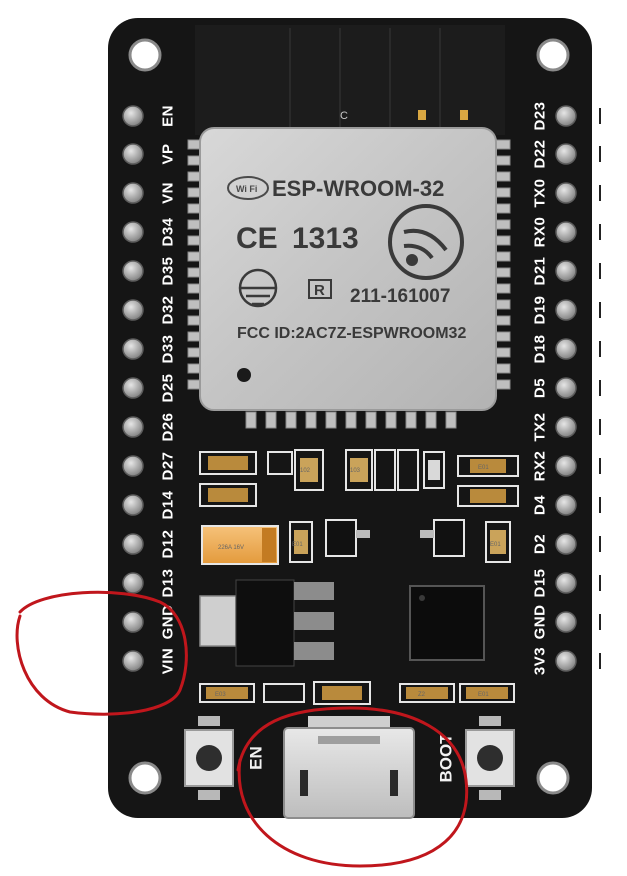 The height and width of the screenshot is (876, 627). Describe the element at coordinates (325, 238) in the screenshot. I see `cert-number: 1313` at that location.